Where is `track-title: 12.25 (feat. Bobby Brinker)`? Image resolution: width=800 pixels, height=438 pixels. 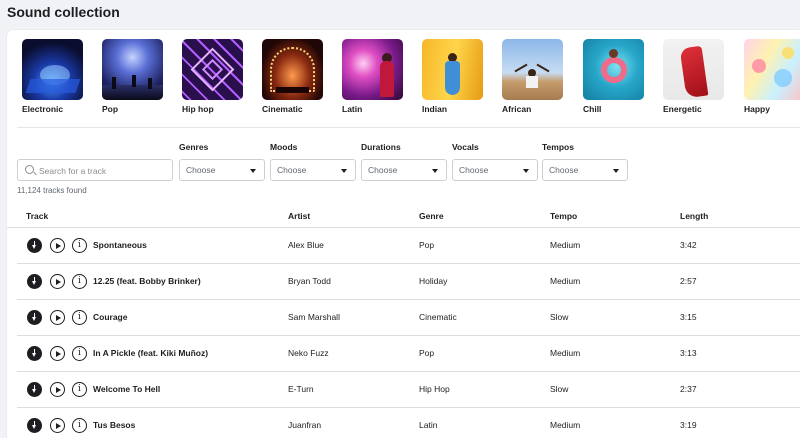
track-title: 12.25 (feat. Bobby Brinker) is located at coordinates (147, 281).